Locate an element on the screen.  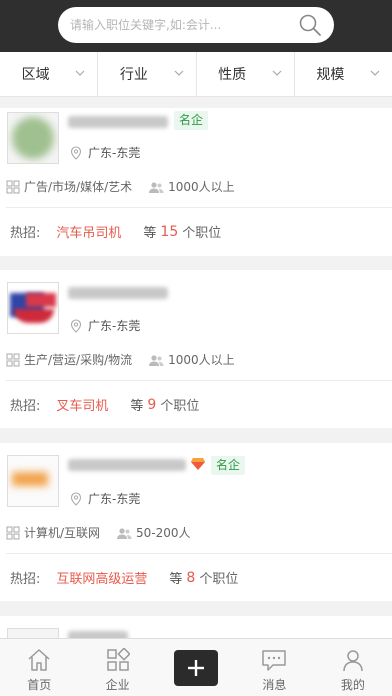
filter-label: 规模 is located at coordinates (330, 75).